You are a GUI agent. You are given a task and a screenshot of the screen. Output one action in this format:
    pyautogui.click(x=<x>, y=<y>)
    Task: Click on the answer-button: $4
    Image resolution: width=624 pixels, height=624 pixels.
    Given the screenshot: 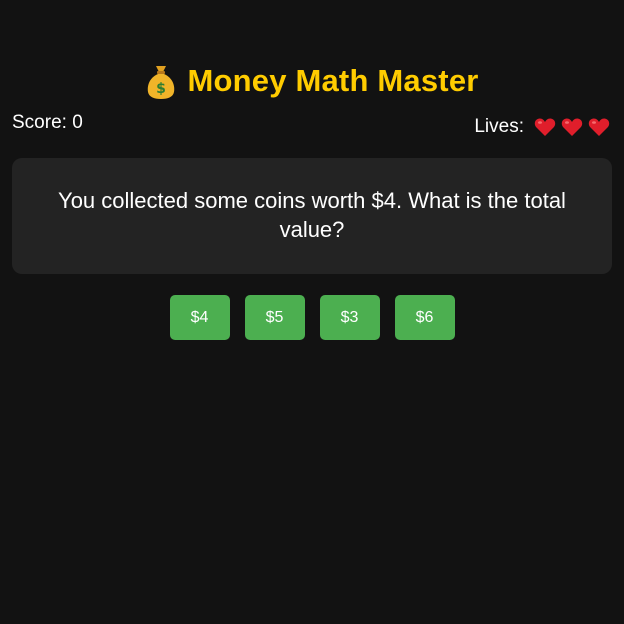 What is the action you would take?
    pyautogui.click(x=199, y=317)
    